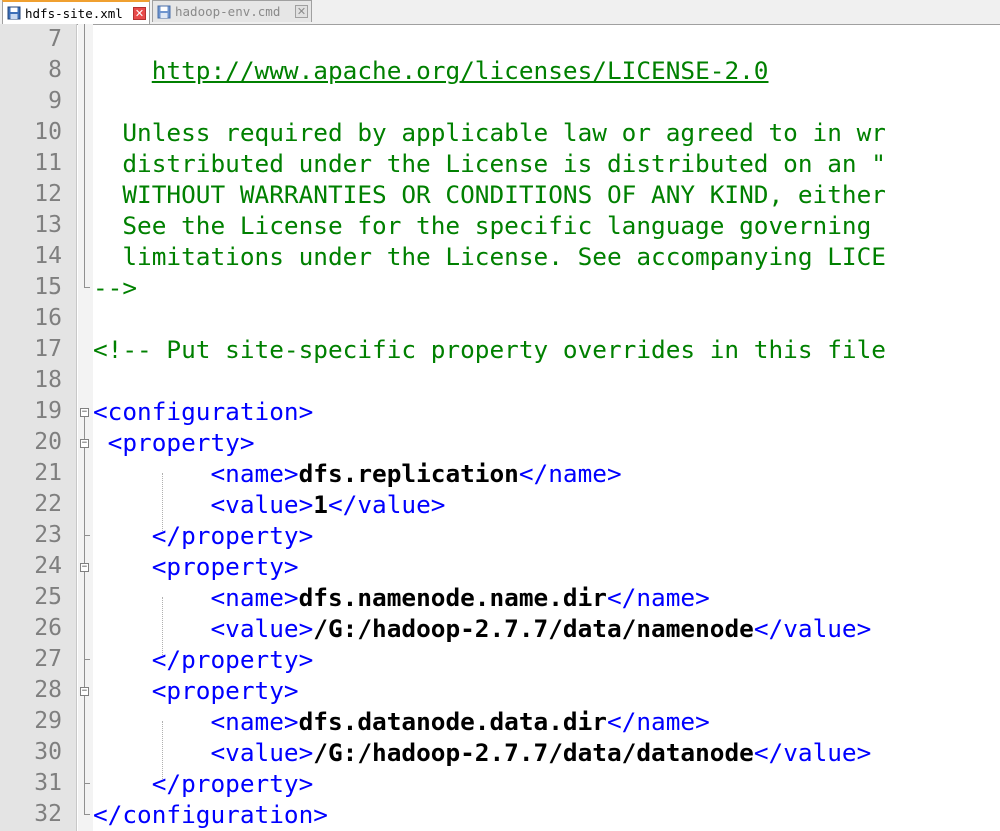 This screenshot has width=1000, height=831. I want to click on line-number: 10, so click(48, 132).